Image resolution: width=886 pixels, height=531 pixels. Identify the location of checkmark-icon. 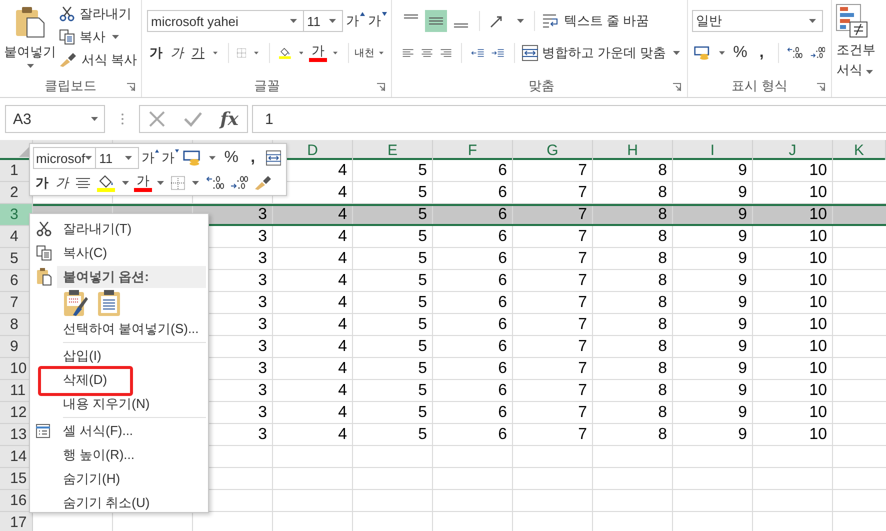
(193, 119).